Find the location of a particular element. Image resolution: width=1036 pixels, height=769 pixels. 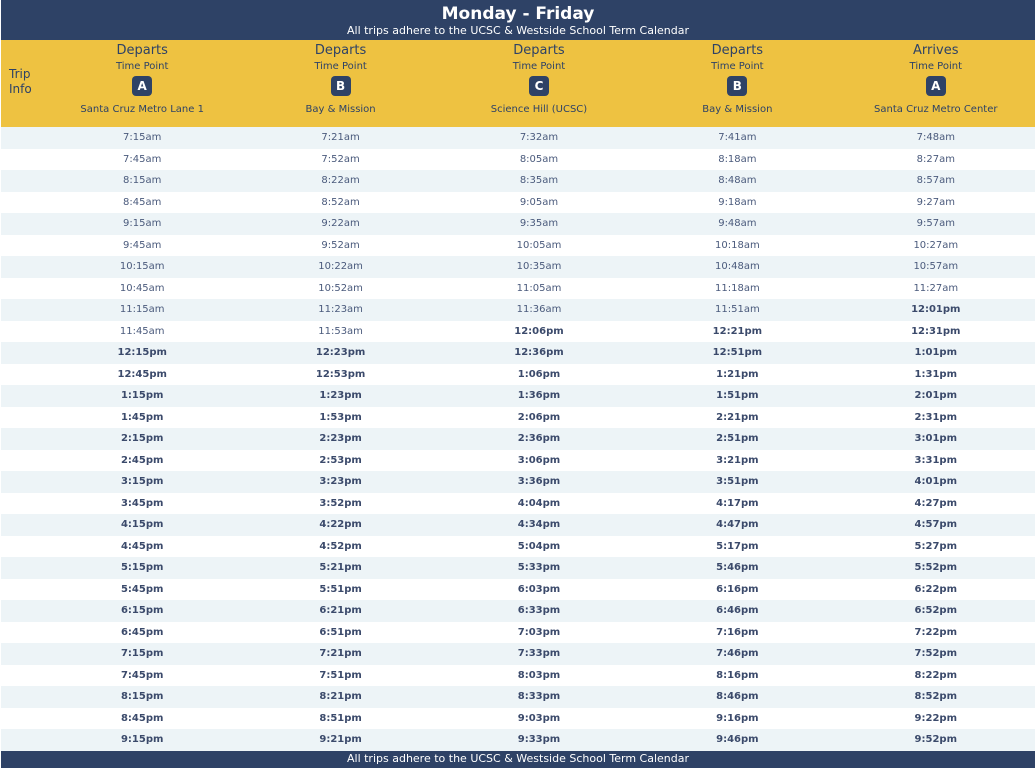

time-cell: 7:15am is located at coordinates (142, 138).